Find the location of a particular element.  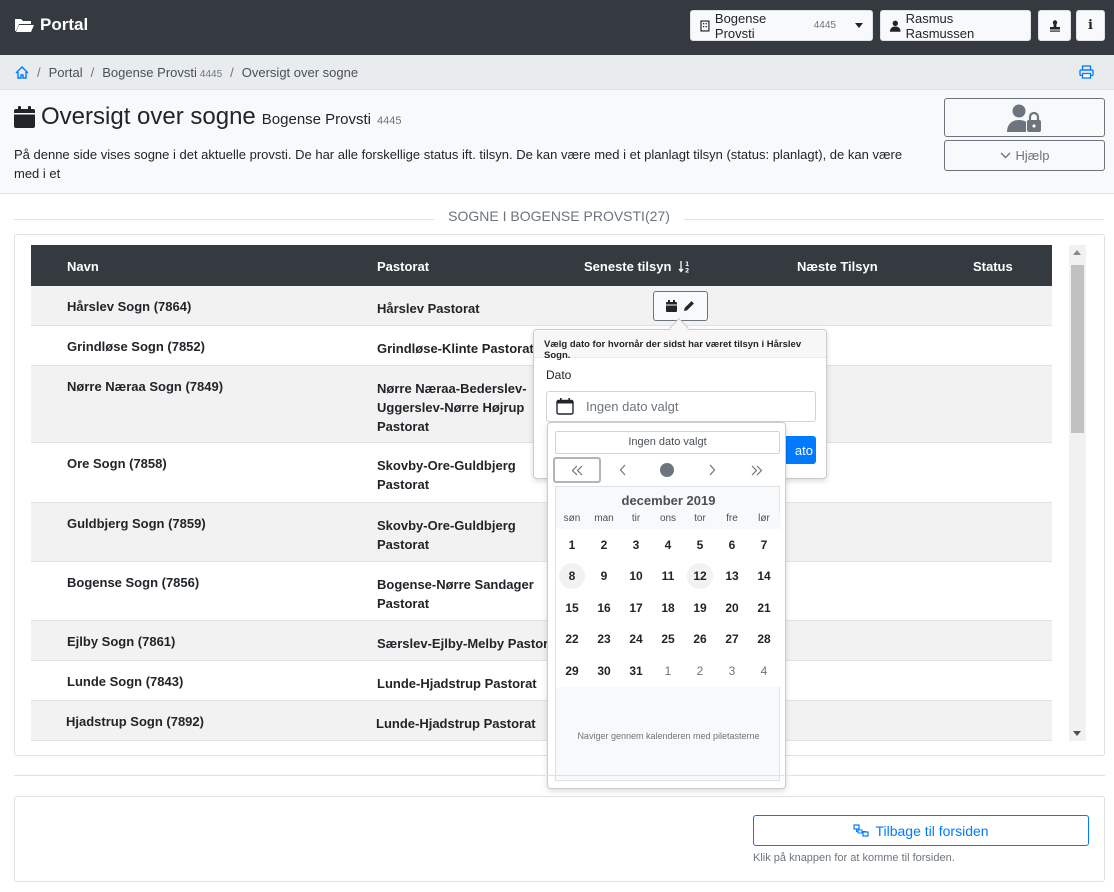

weekday: tor is located at coordinates (700, 518).